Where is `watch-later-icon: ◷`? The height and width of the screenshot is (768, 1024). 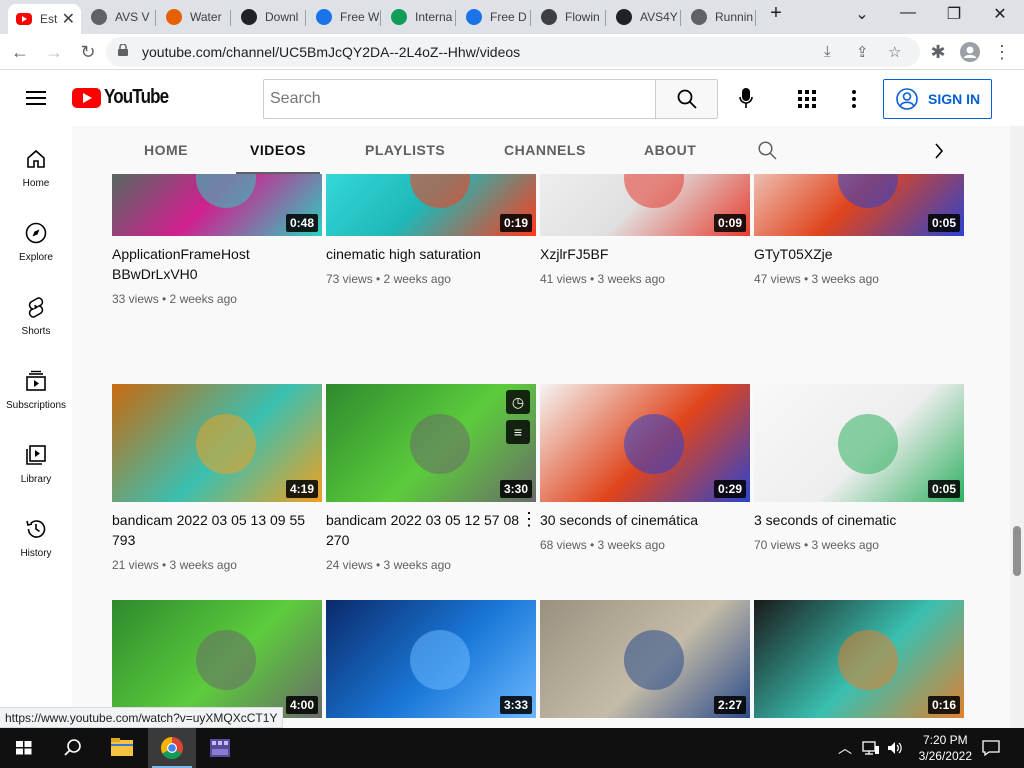 watch-later-icon: ◷ is located at coordinates (518, 402).